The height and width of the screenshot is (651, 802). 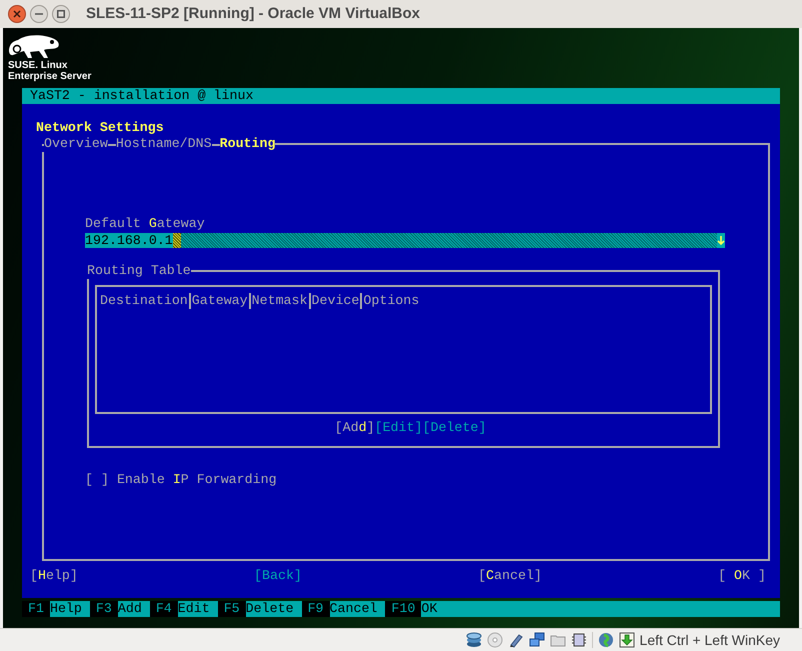 I want to click on minimize-icon, so click(x=39, y=14).